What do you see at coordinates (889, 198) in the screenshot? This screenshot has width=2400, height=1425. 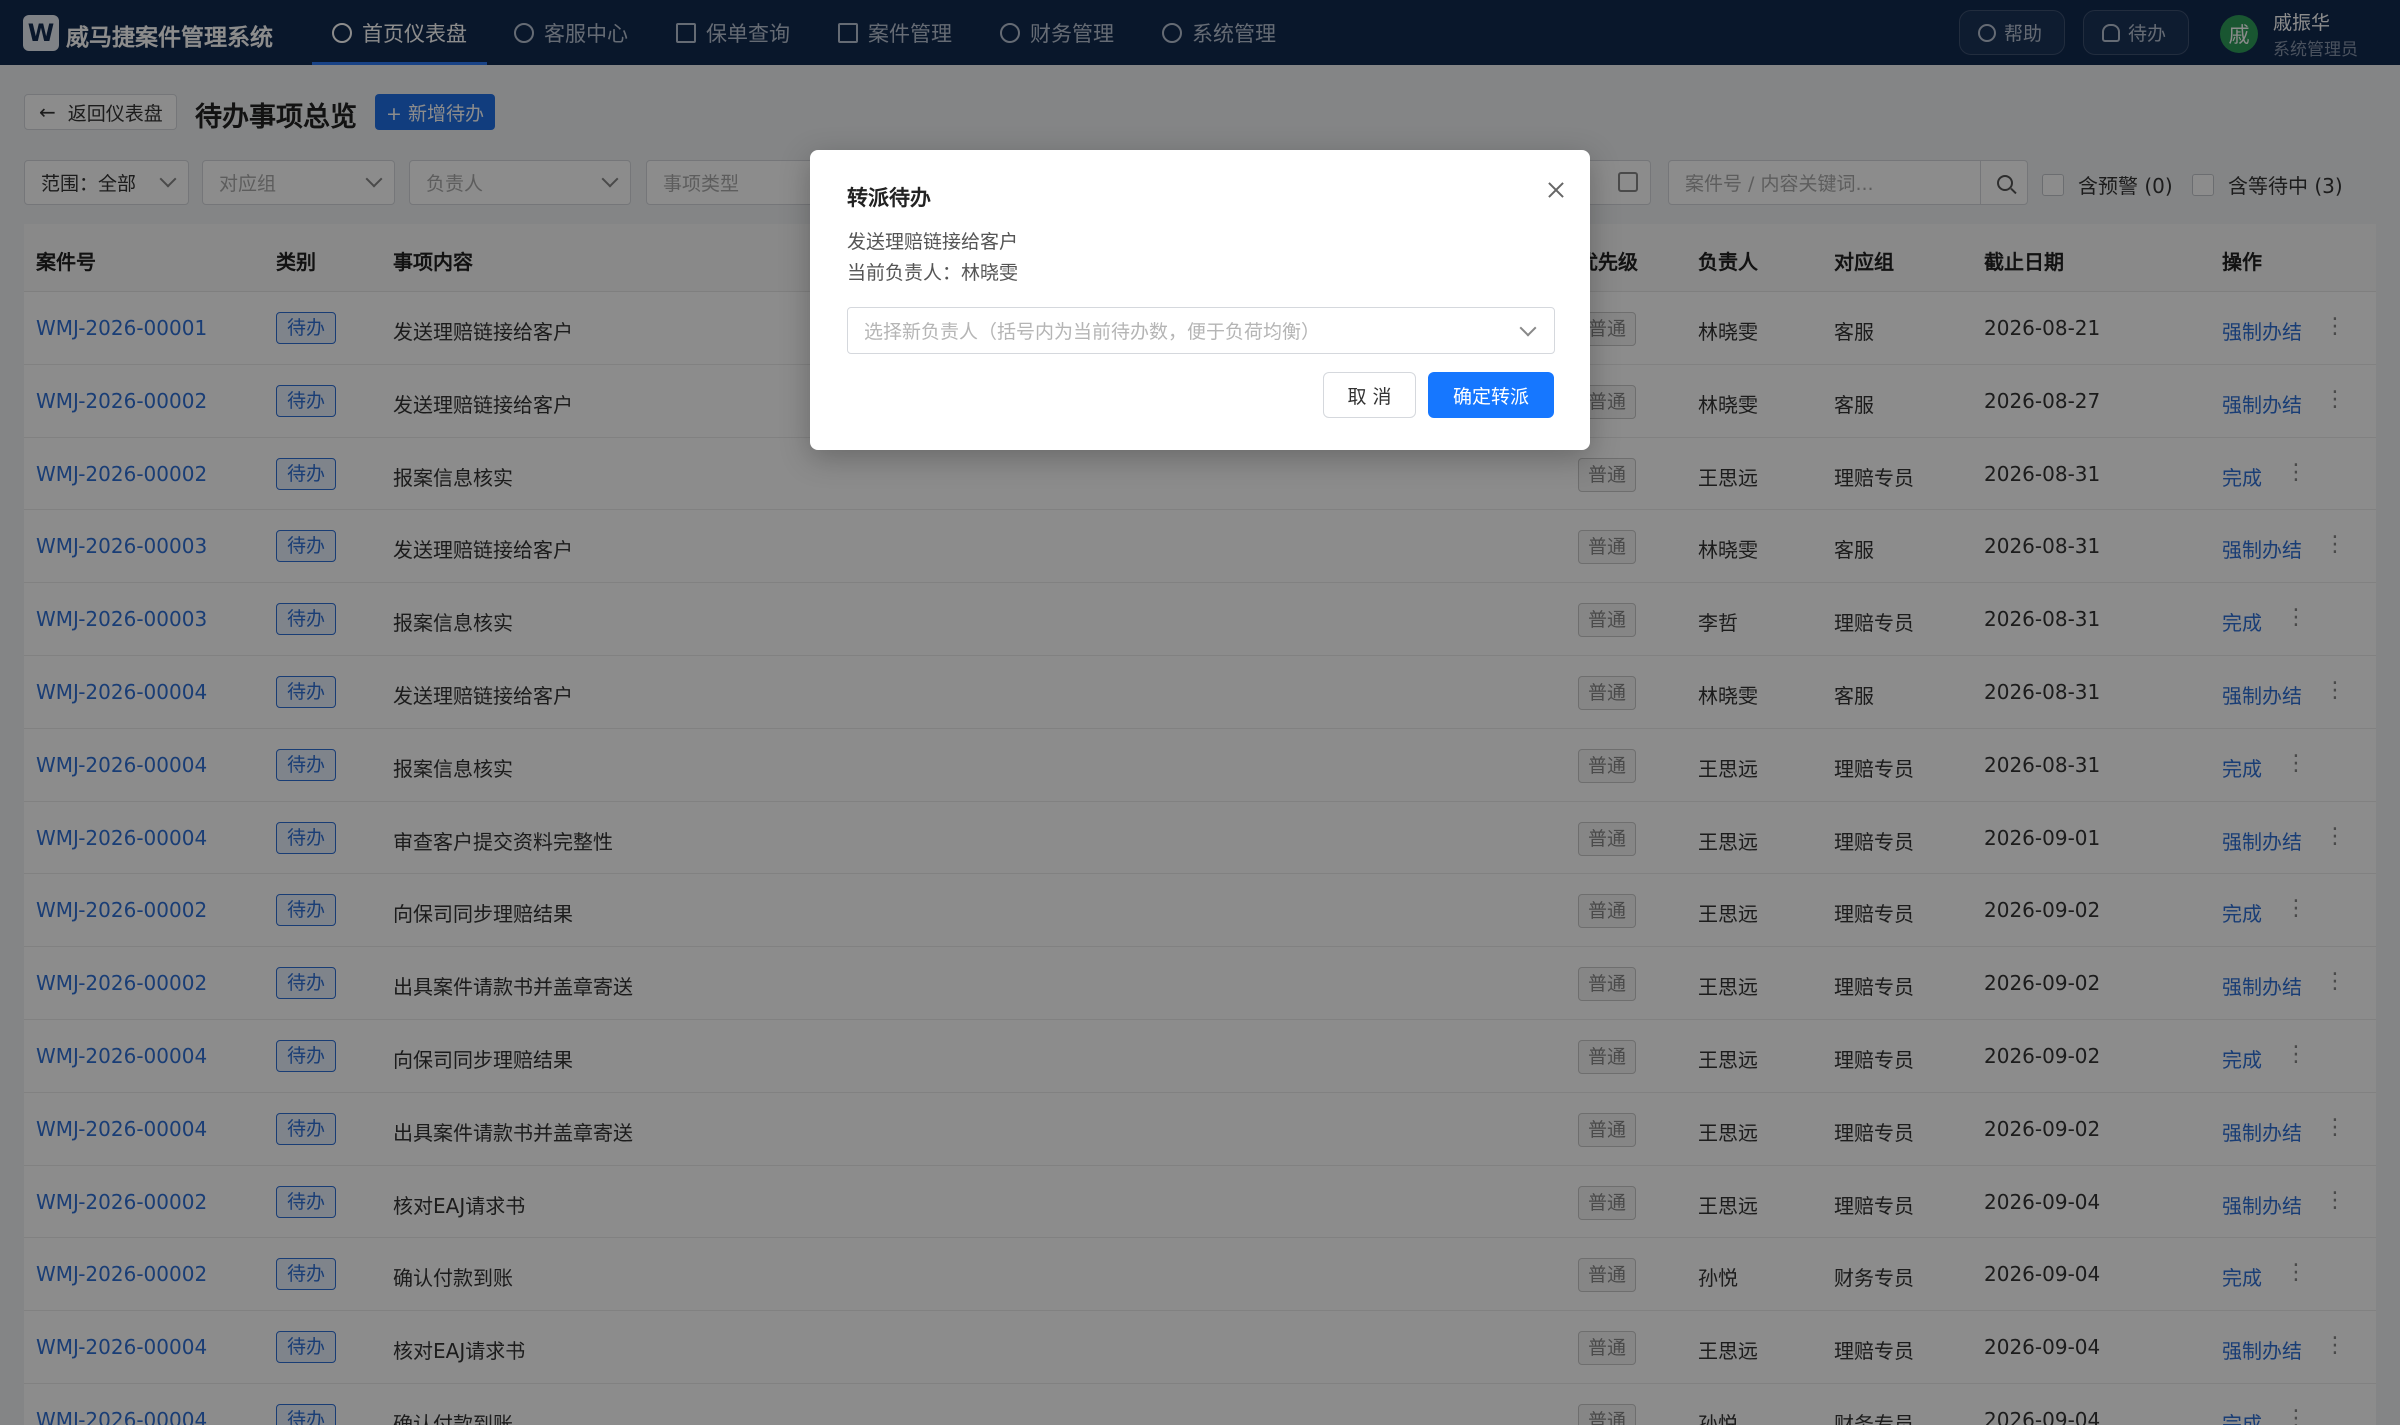 I see `modal-title: 转派待办` at bounding box center [889, 198].